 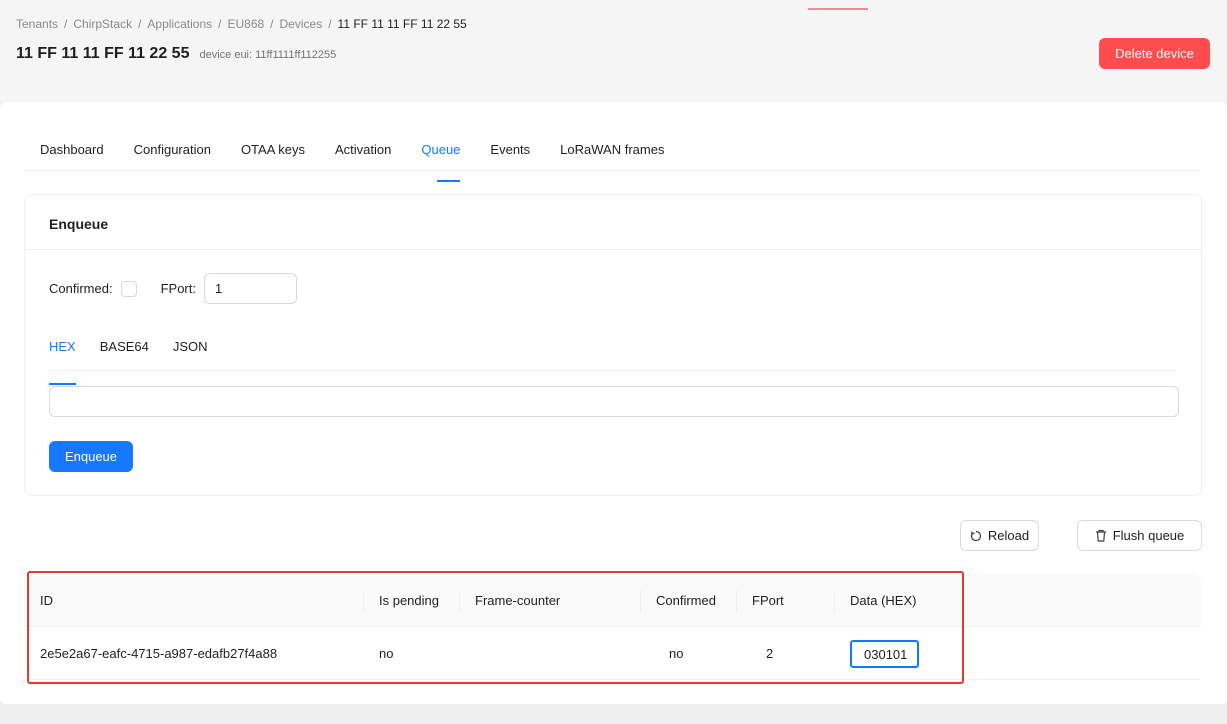 I want to click on flush-queue-label: Flush queue, so click(x=1148, y=535).